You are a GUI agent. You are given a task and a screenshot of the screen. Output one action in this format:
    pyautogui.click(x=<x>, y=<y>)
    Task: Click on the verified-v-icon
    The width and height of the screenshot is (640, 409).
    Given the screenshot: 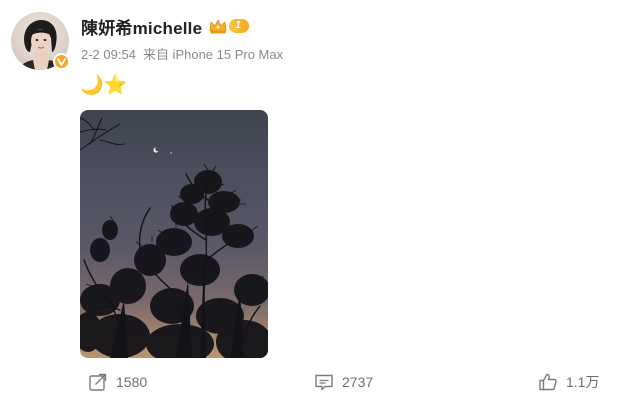 What is the action you would take?
    pyautogui.click(x=61, y=61)
    